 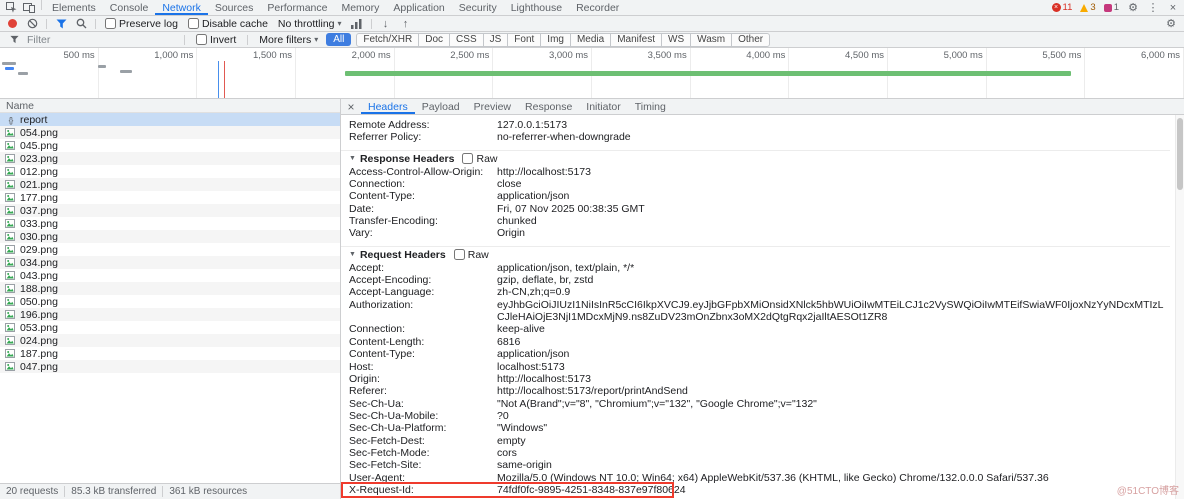 I want to click on filter-chip-fetch-xhr: Fetch/XHR, so click(x=387, y=40).